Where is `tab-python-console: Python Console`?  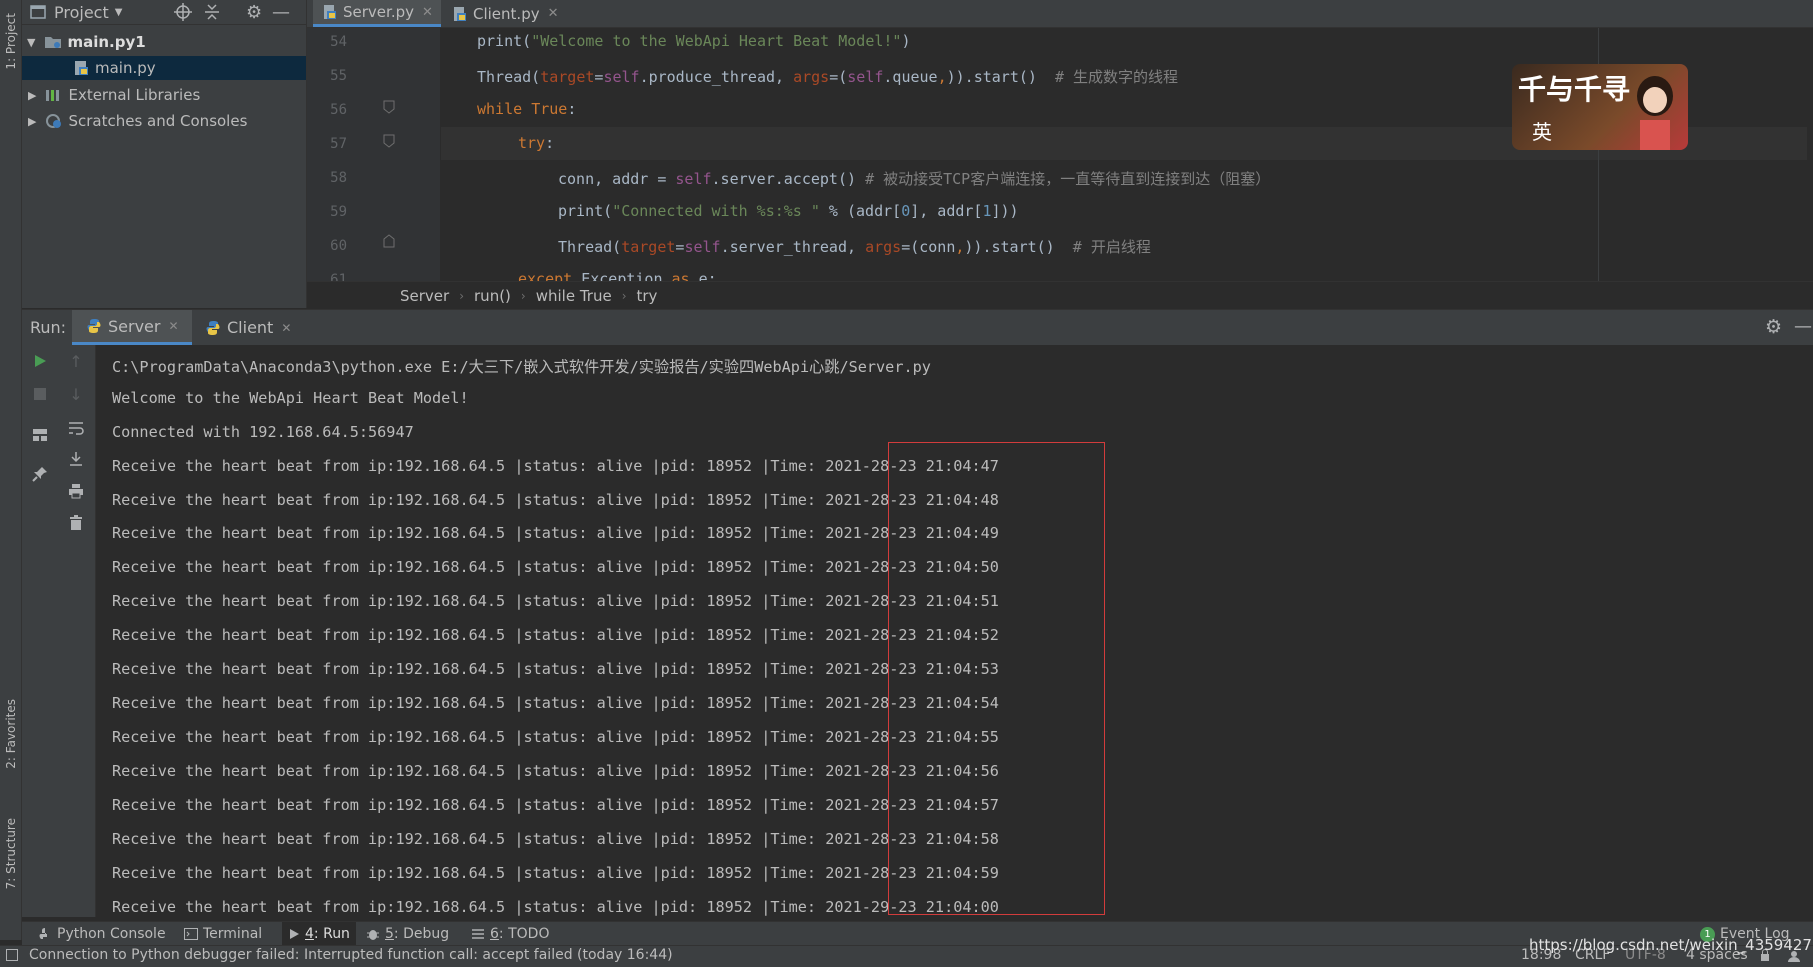 tab-python-console: Python Console is located at coordinates (102, 934).